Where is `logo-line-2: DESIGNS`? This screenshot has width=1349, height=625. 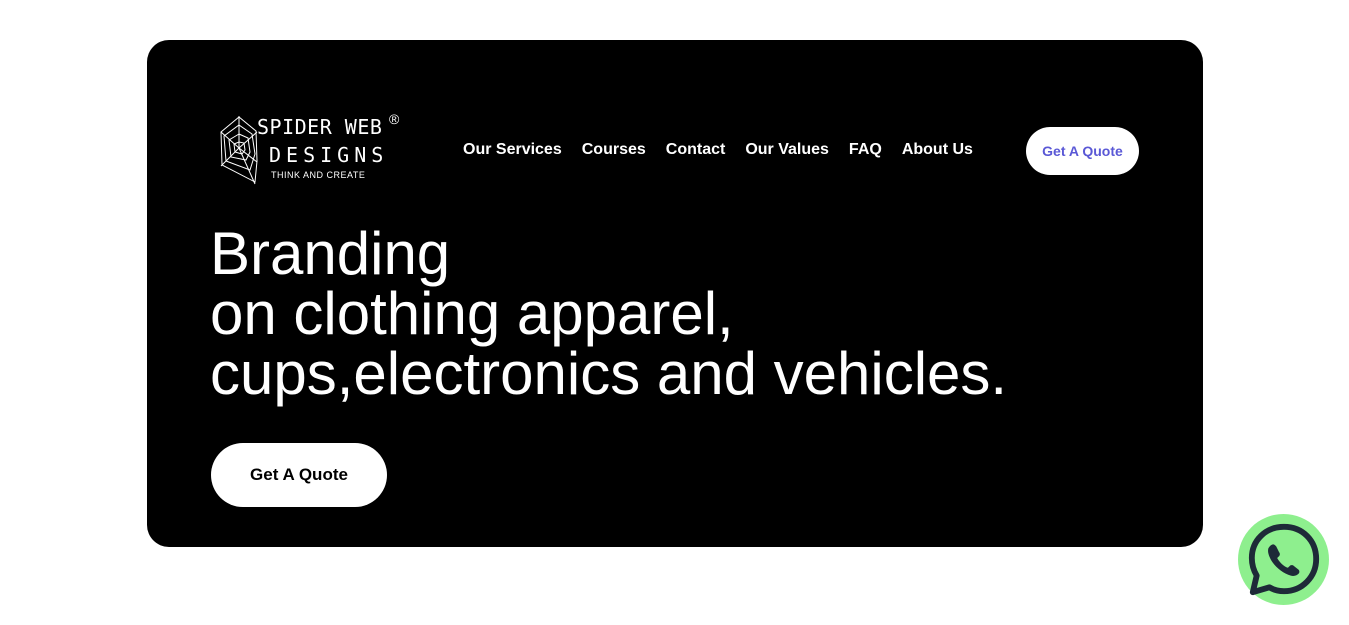 logo-line-2: DESIGNS is located at coordinates (329, 155).